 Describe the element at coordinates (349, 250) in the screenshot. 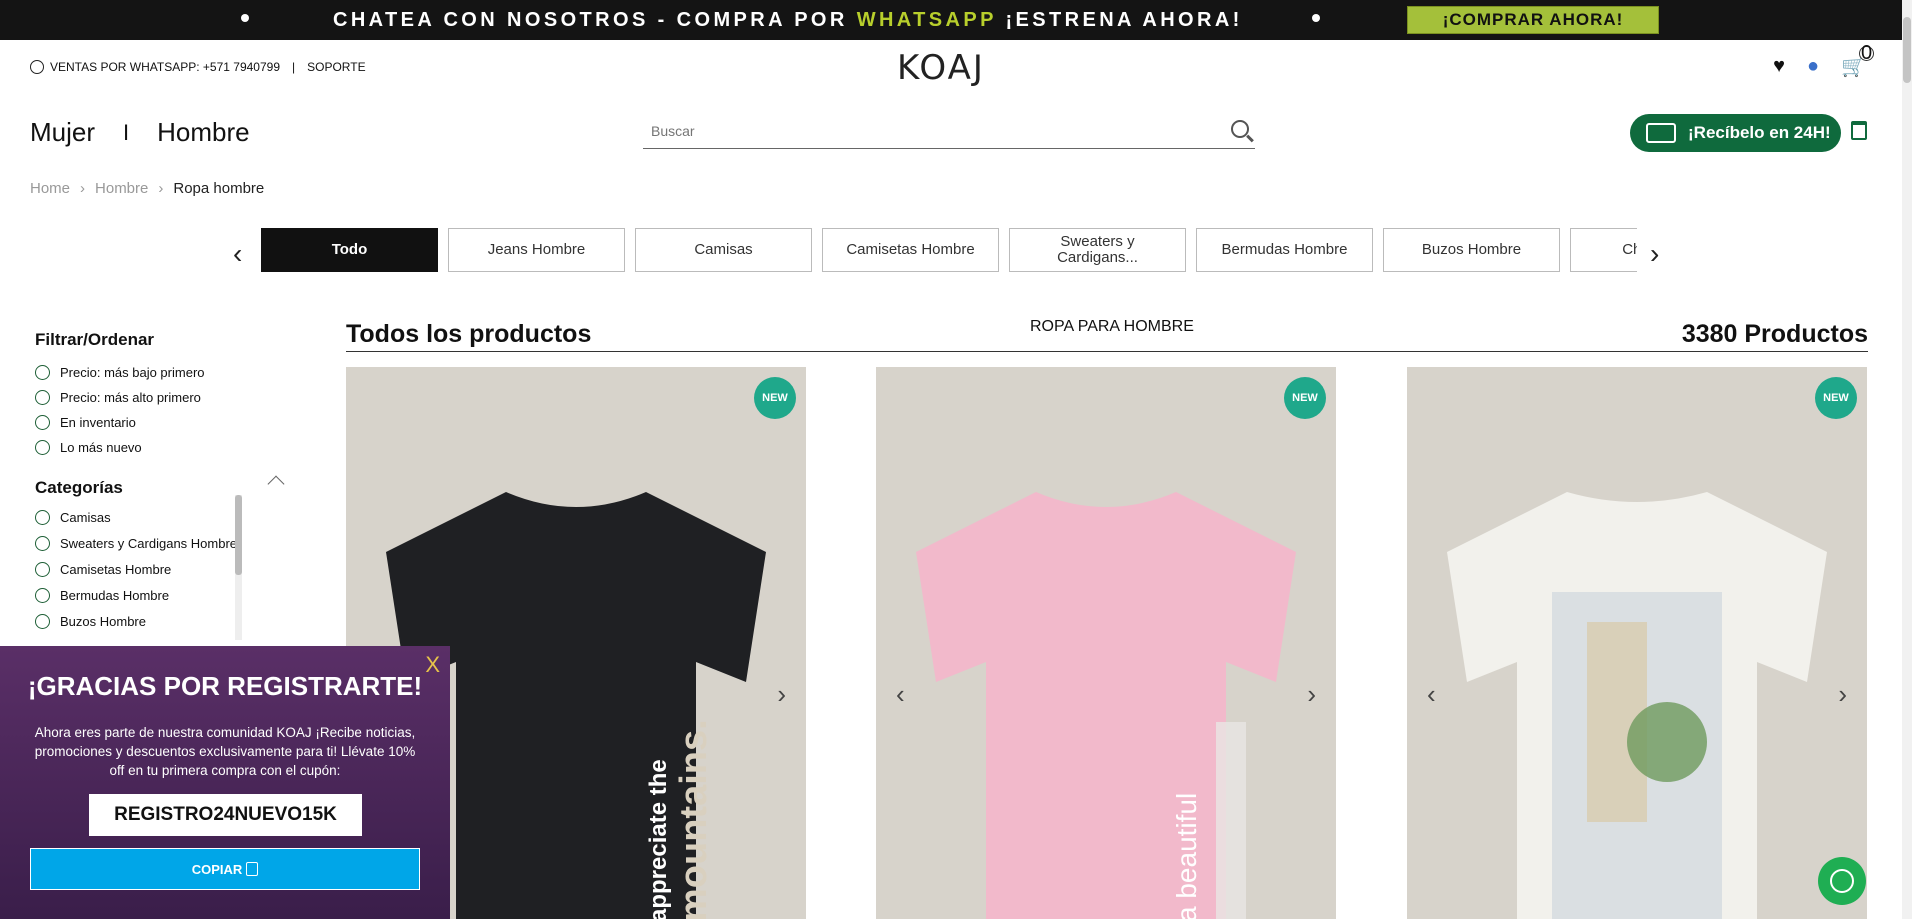

I see `category-todo: Todo` at that location.